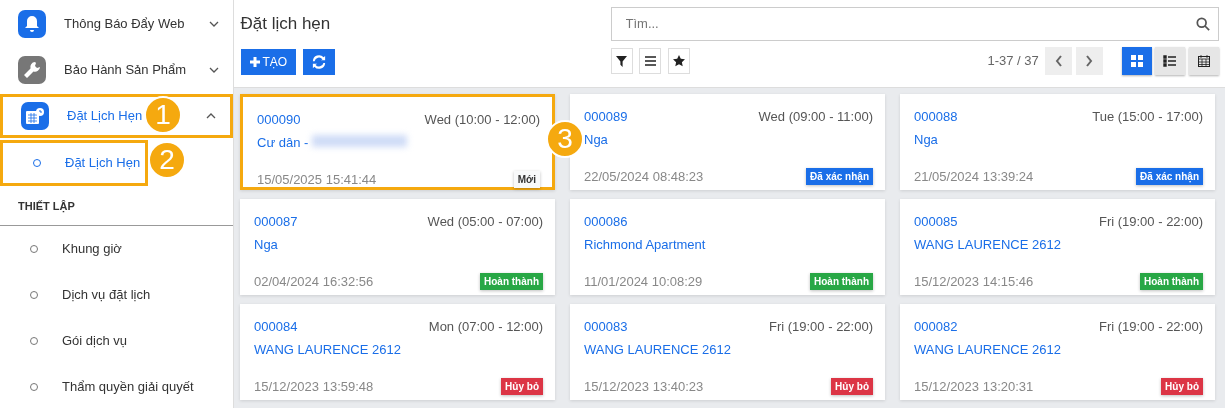 This screenshot has height=408, width=1225. What do you see at coordinates (286, 23) in the screenshot?
I see `page-title: Đặt lịch hẹn` at bounding box center [286, 23].